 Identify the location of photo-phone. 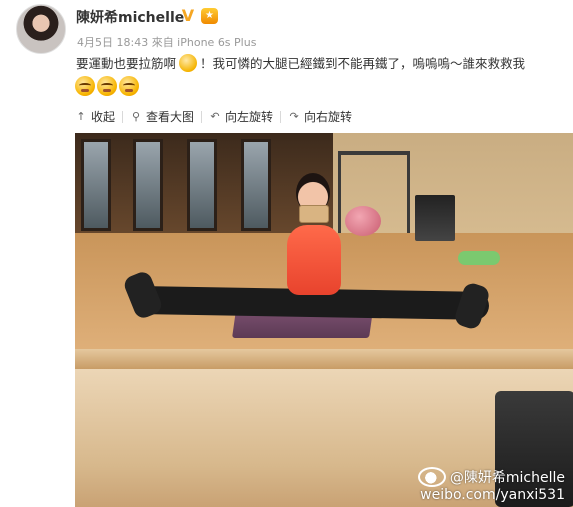
(314, 214).